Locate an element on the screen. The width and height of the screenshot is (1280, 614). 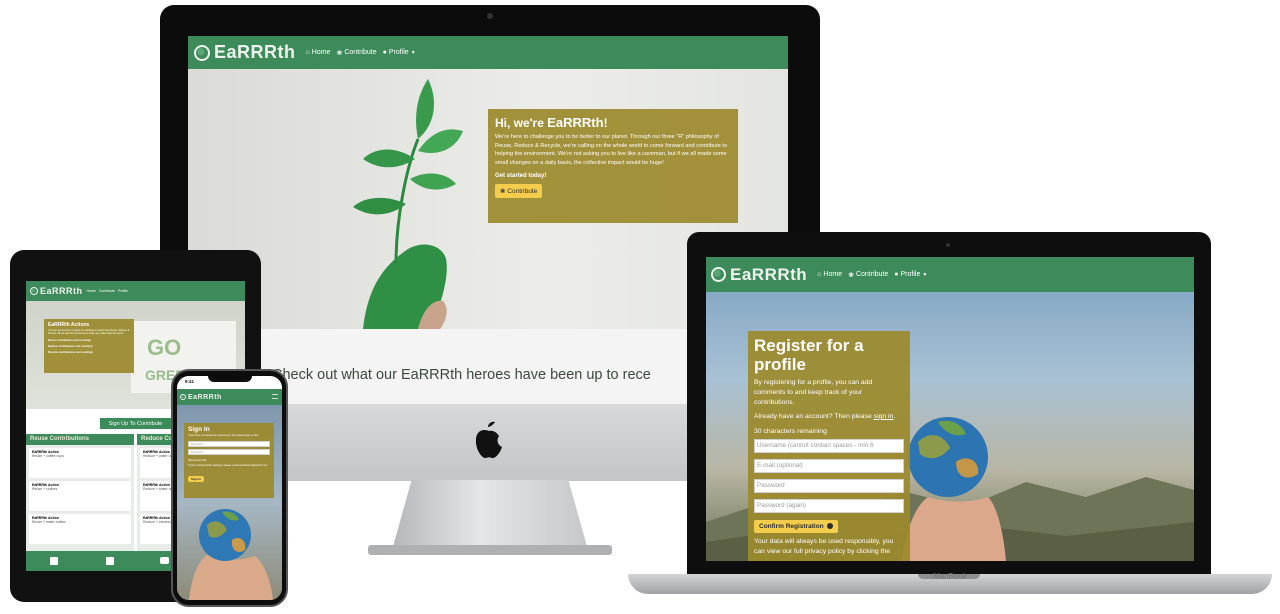
nav-home-link: Home is located at coordinates (91, 291).